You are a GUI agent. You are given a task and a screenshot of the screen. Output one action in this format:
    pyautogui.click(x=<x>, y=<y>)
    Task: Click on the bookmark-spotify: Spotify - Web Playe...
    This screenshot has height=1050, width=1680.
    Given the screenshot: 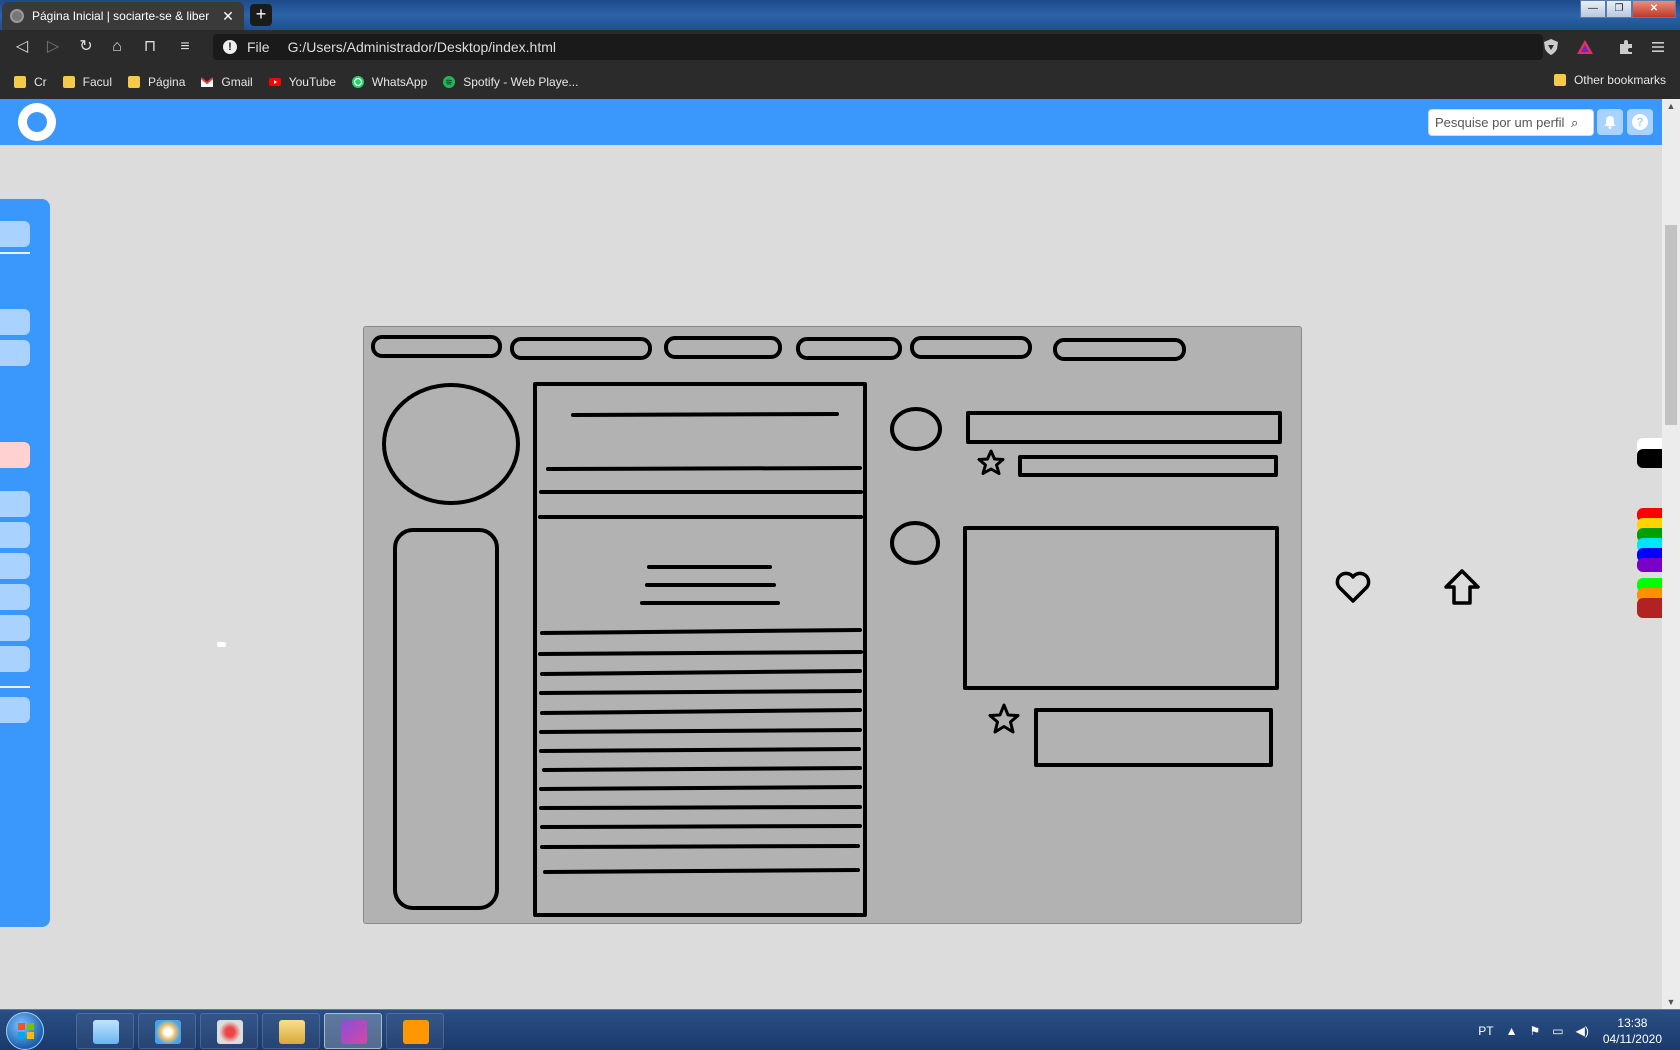 What is the action you would take?
    pyautogui.click(x=510, y=82)
    